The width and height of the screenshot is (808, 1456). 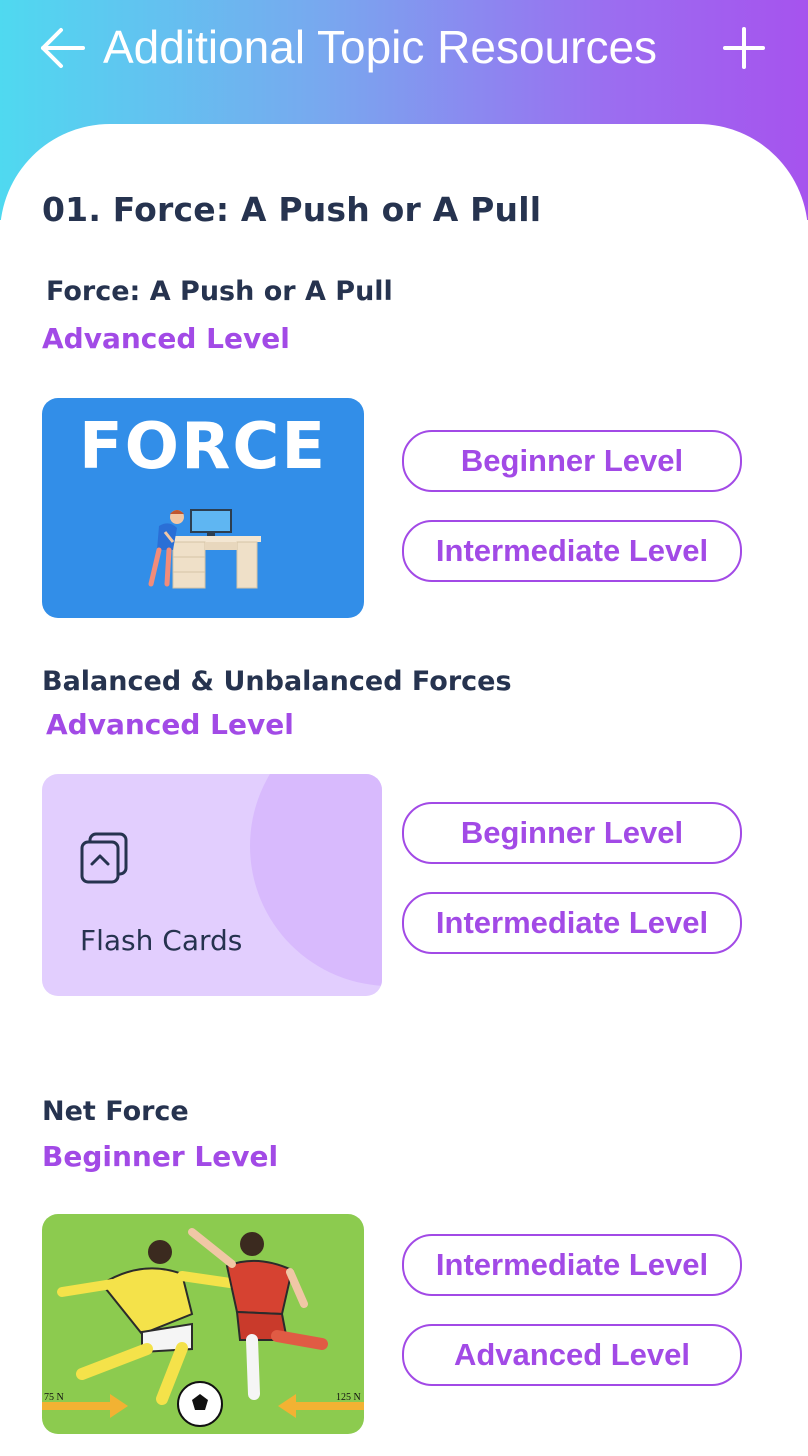 What do you see at coordinates (203, 1327) in the screenshot?
I see `soccer-players-illustration: 75 N 125 N` at bounding box center [203, 1327].